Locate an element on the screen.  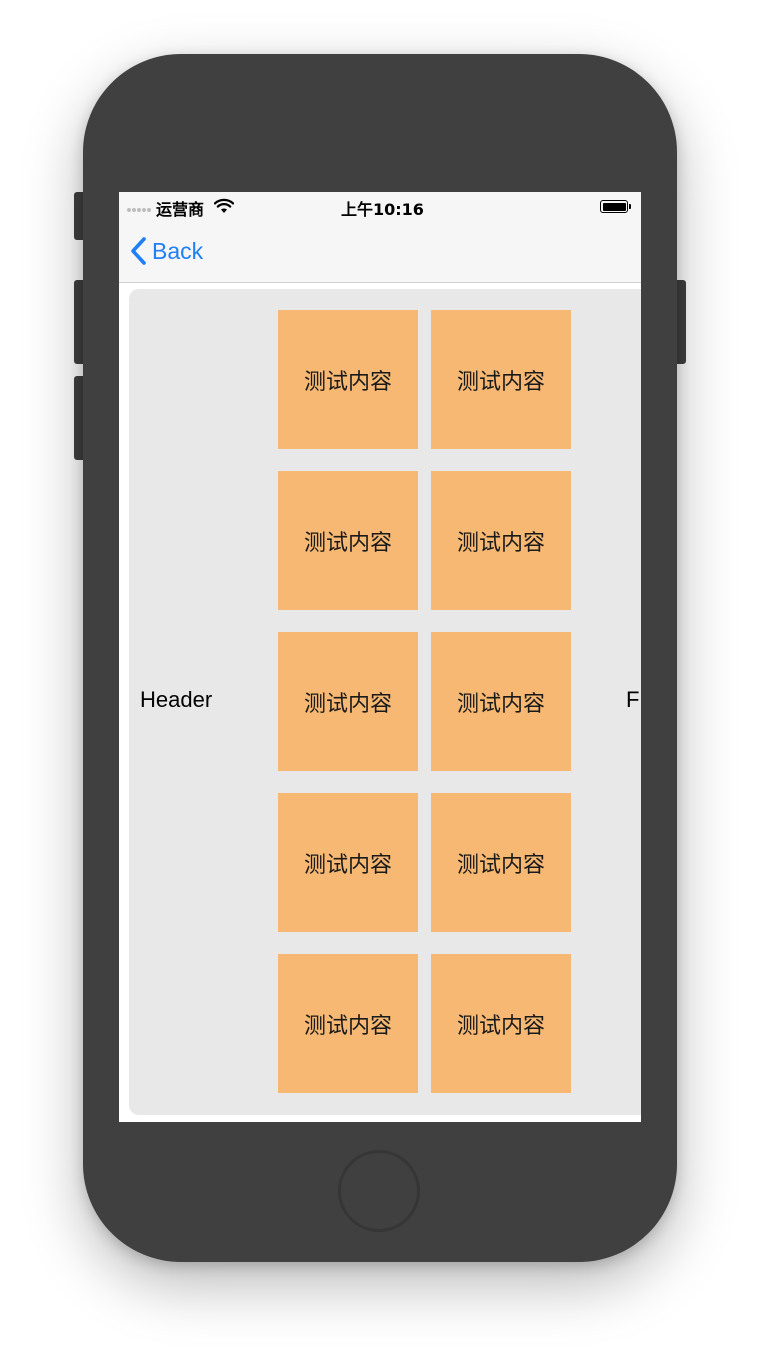
wifi-icon is located at coordinates (224, 205).